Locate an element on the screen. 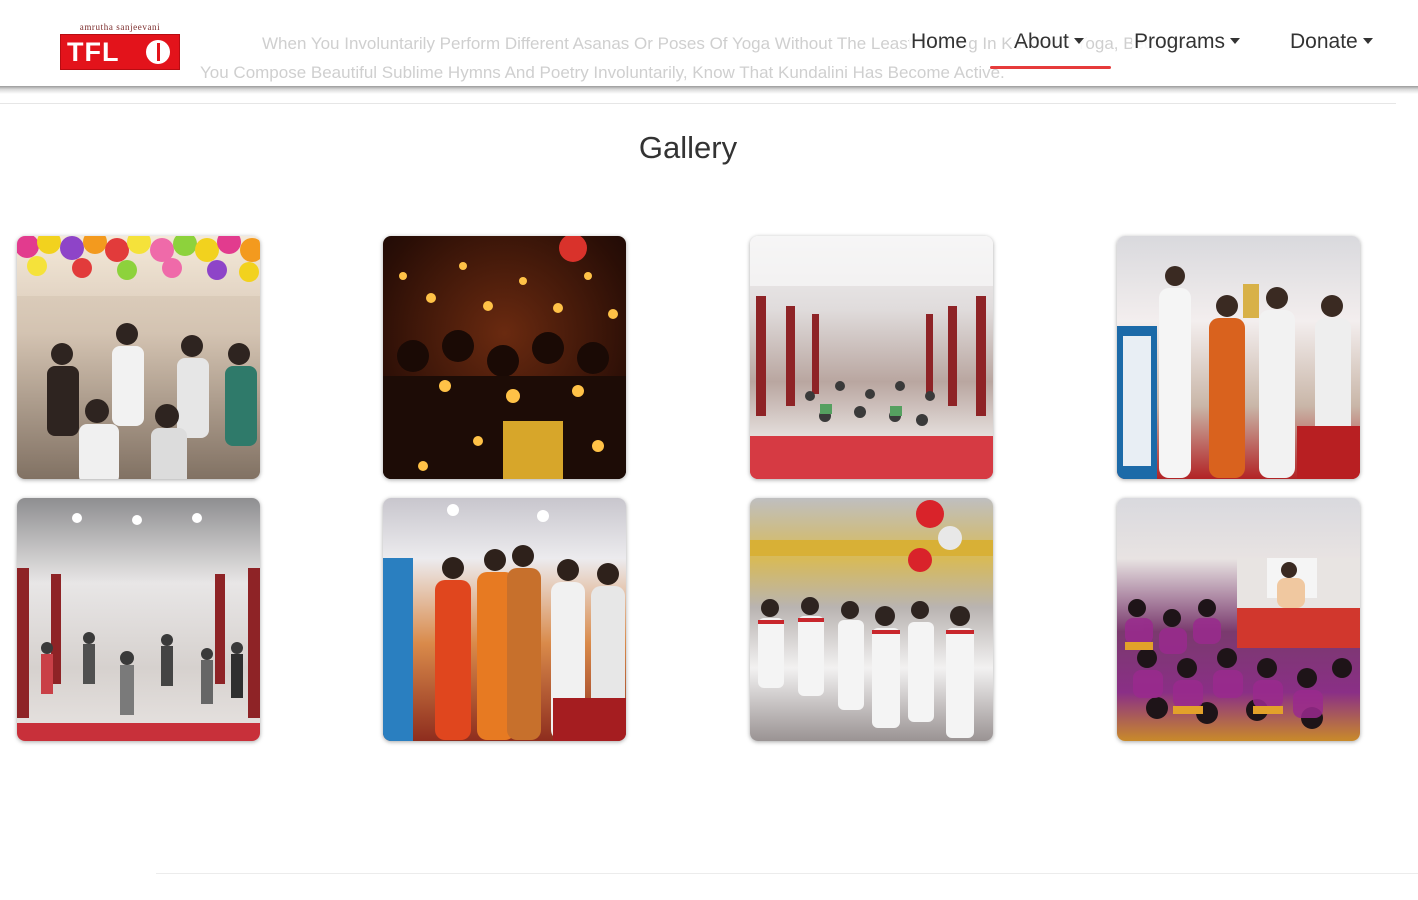 The width and height of the screenshot is (1418, 900). photo-felicitation is located at coordinates (504, 622).